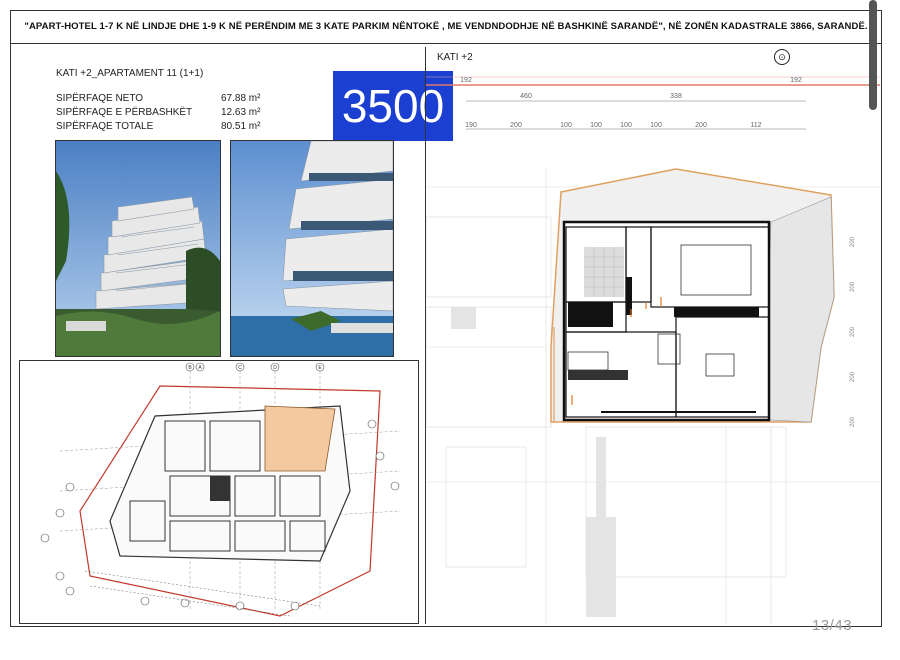  I want to click on apartment-heading: KATI +2_APARTAMENT 11 (1+1), so click(130, 73).